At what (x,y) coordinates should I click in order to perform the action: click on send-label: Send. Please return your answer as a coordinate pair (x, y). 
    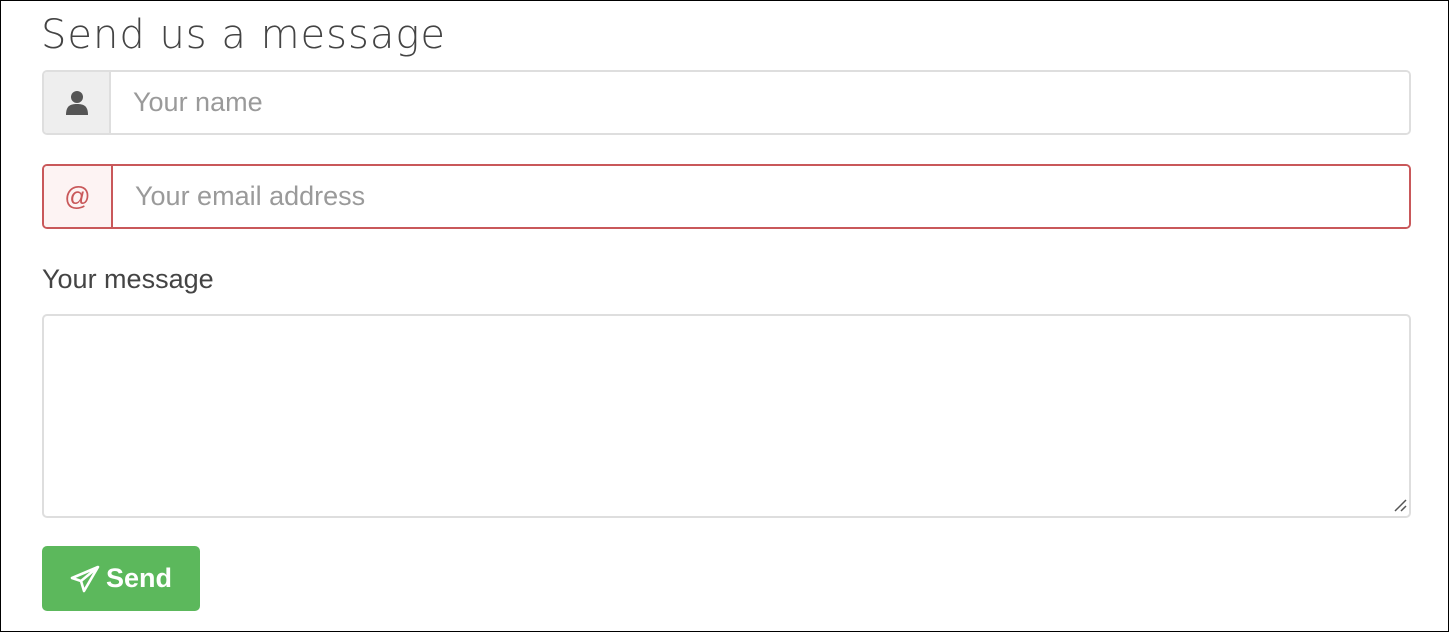
    Looking at the image, I should click on (138, 578).